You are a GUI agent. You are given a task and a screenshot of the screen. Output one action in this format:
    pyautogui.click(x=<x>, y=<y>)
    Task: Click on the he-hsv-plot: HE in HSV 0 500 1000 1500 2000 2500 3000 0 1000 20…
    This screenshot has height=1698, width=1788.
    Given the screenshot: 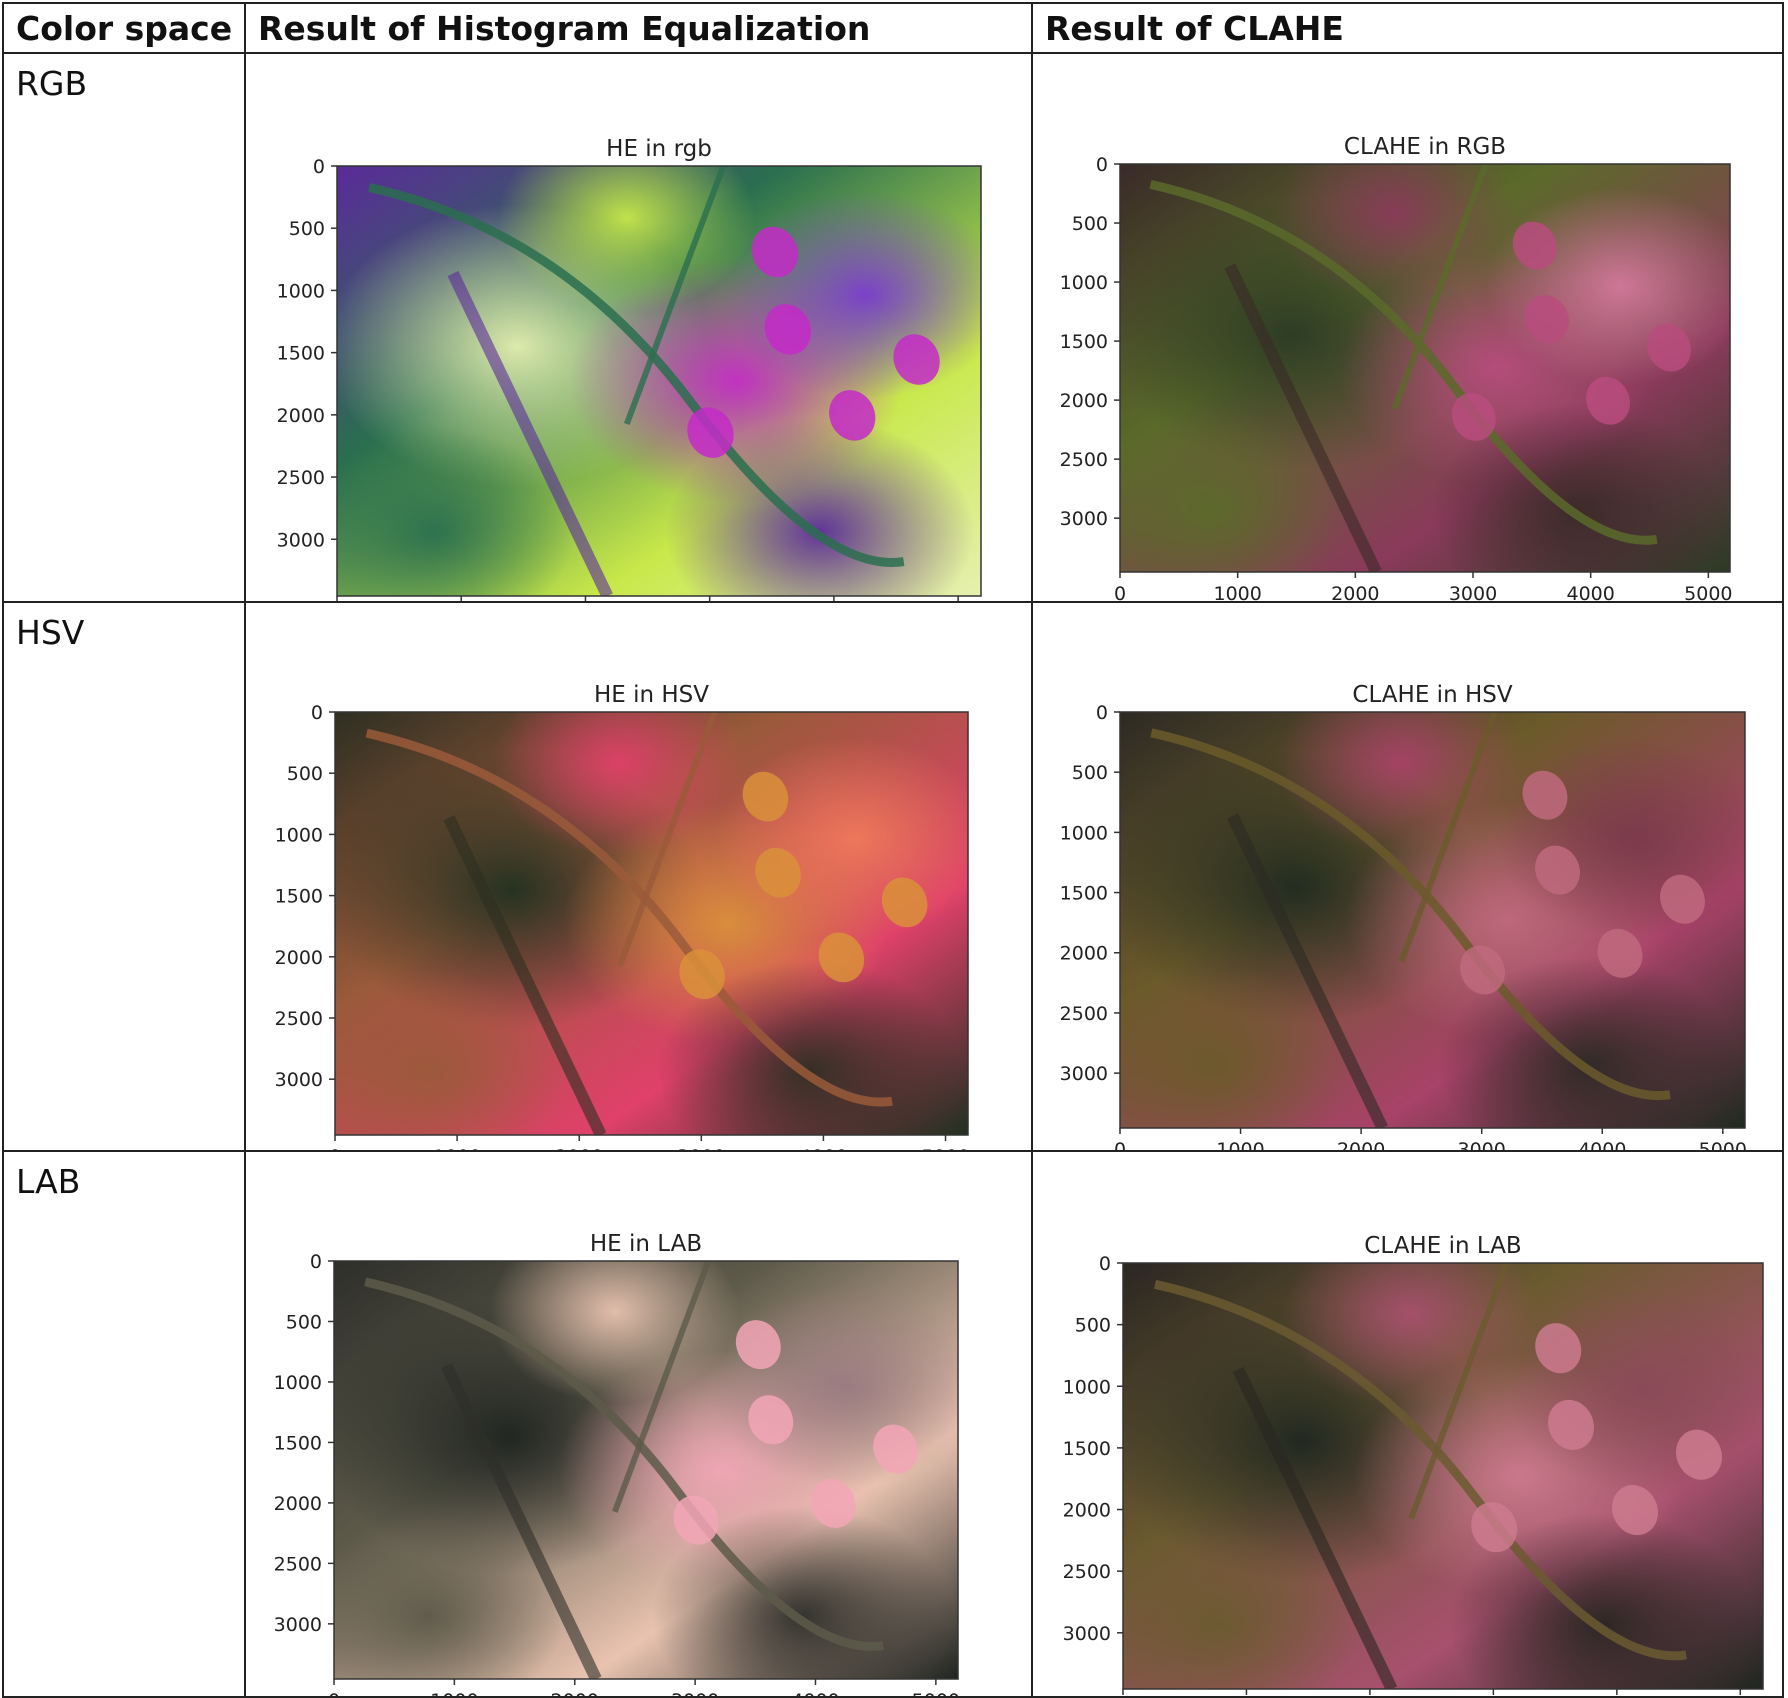 What is the action you would take?
    pyautogui.click(x=622, y=916)
    